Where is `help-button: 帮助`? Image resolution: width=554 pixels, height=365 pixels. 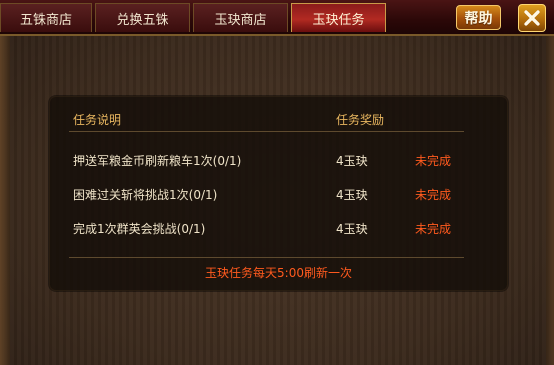 help-button: 帮助 is located at coordinates (478, 17).